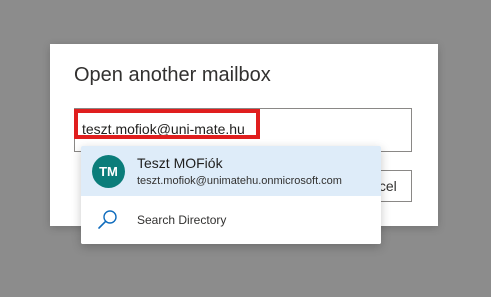 This screenshot has width=491, height=297. Describe the element at coordinates (231, 220) in the screenshot. I see `search-directory-item: Search Directory` at that location.